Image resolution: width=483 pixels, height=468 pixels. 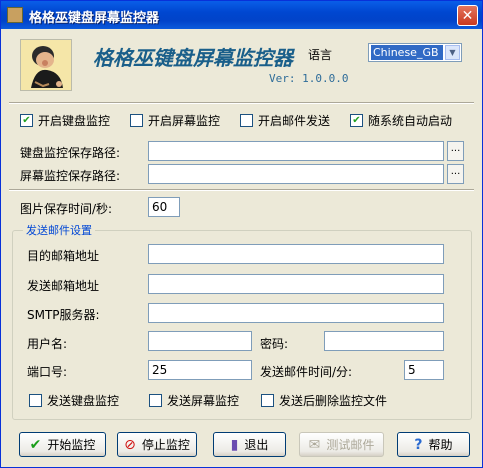 I want to click on chevron-down-icon: ▼, so click(x=452, y=52).